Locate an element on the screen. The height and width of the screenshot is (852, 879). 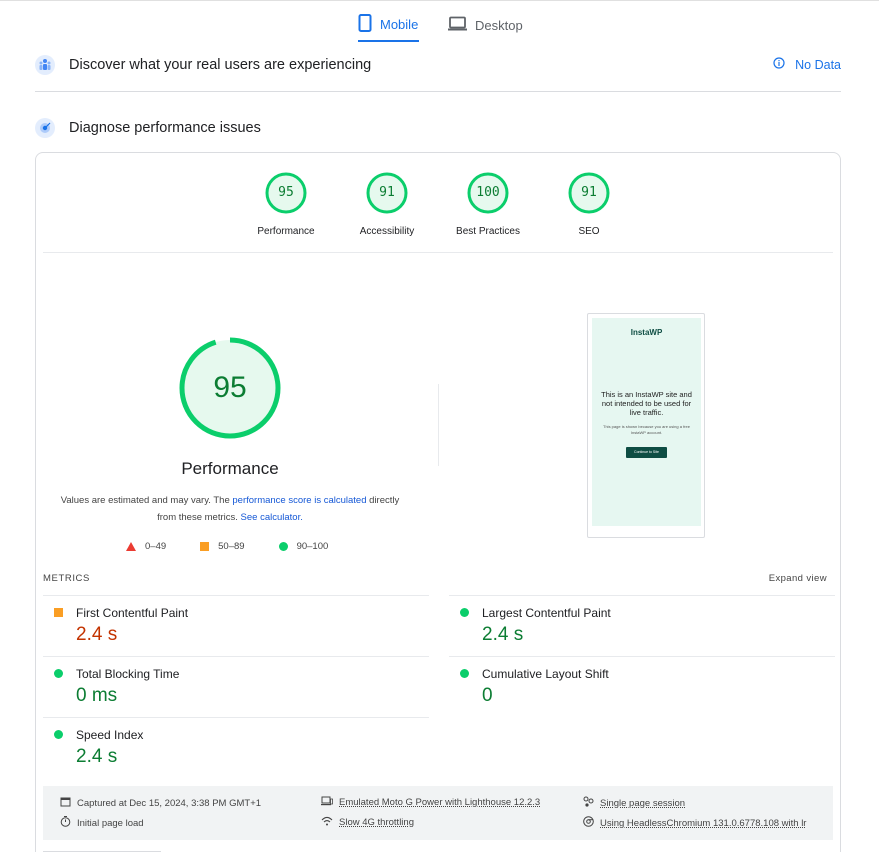
expand-view-toggle: Expand view is located at coordinates (798, 578).